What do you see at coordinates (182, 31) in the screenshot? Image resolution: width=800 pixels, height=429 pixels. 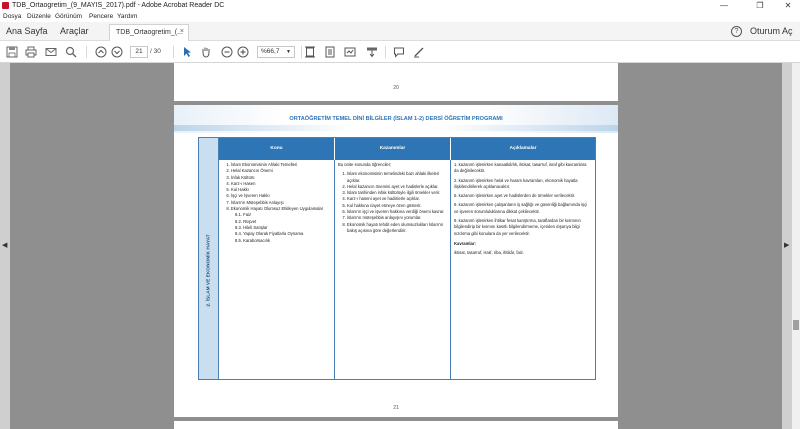 I see `tab-close-icon: ×` at bounding box center [182, 31].